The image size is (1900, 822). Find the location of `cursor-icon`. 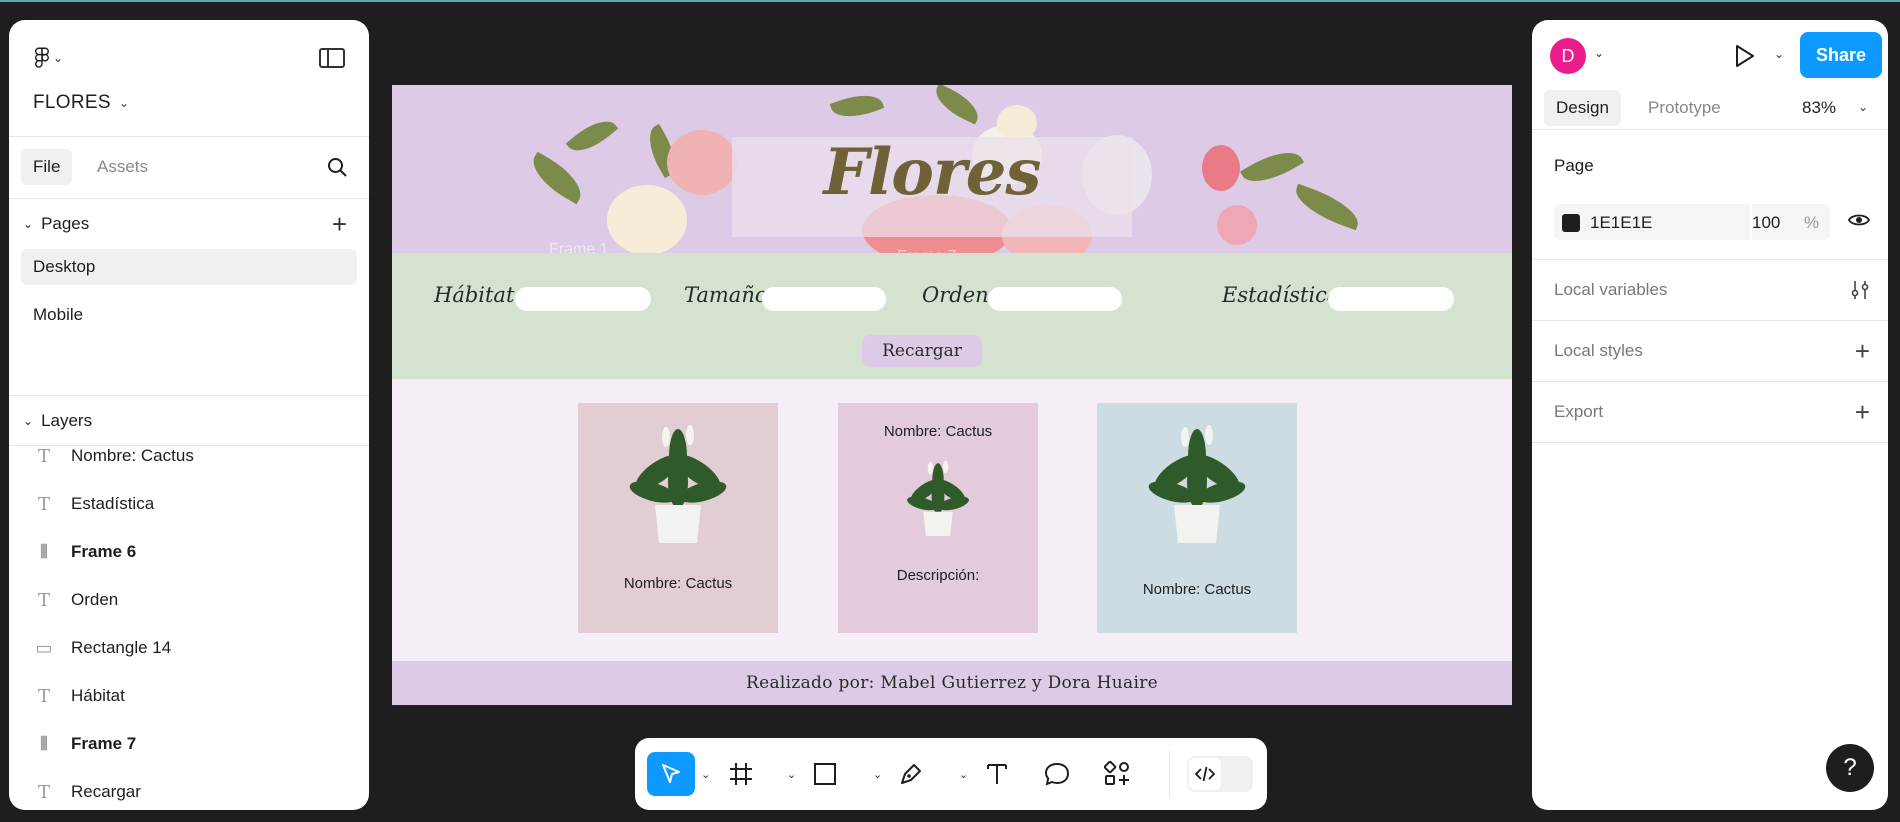

cursor-icon is located at coordinates (671, 773).